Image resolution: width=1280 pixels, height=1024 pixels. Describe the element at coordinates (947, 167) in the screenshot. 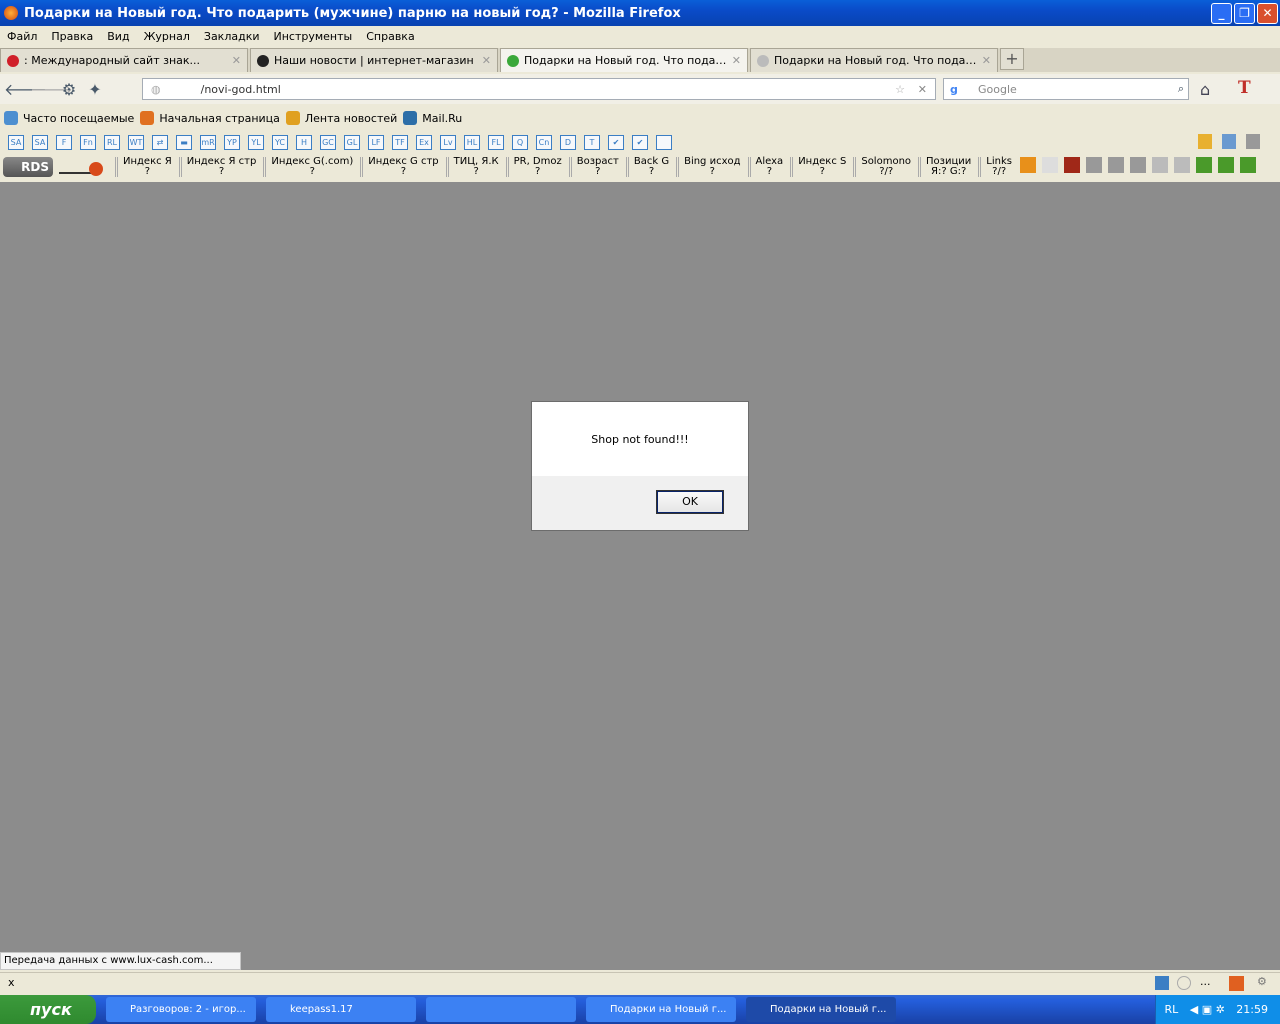

I see `seo-metric: Позиции Я:? G:?` at that location.